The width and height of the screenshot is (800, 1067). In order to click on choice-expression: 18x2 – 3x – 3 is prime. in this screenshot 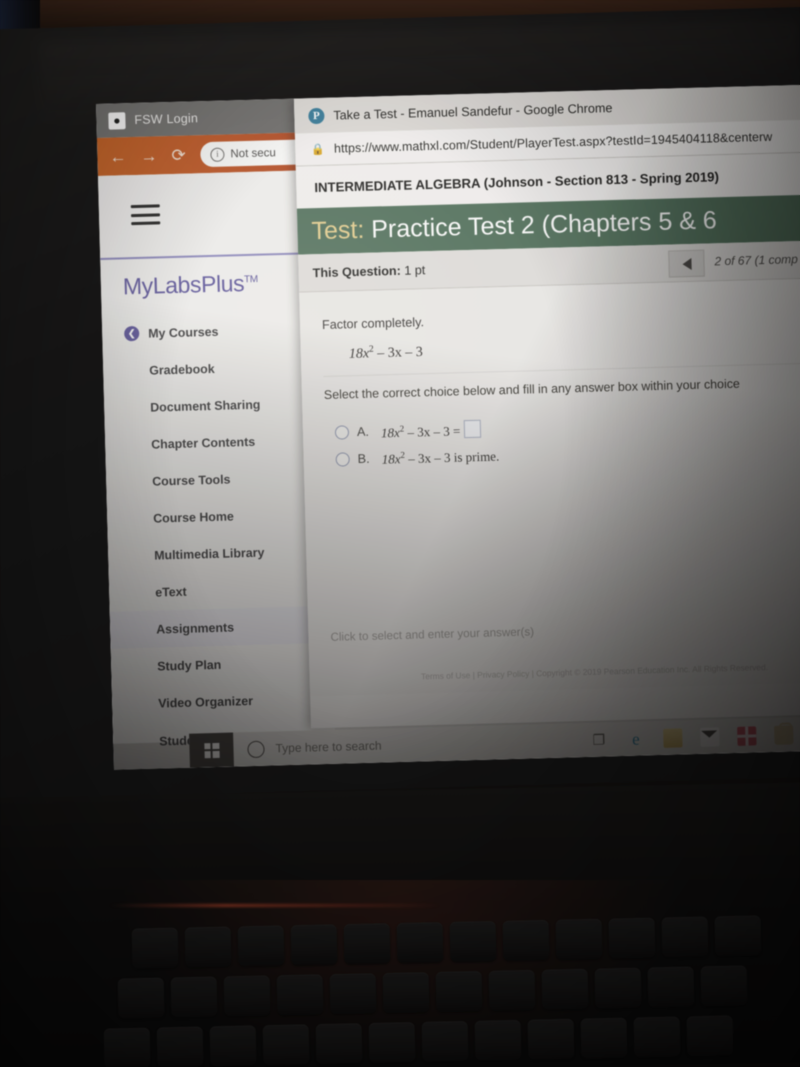, I will do `click(440, 457)`.